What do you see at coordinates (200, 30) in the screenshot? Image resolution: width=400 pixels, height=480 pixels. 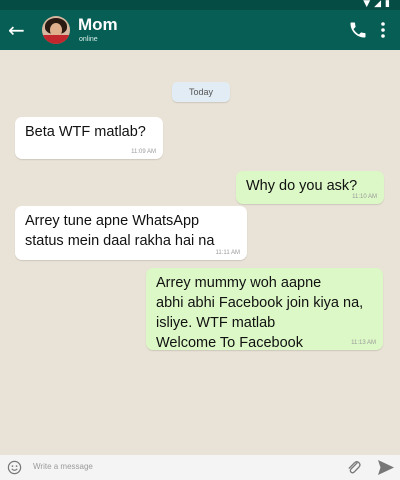 I see `chat-header: ← Mom online` at bounding box center [200, 30].